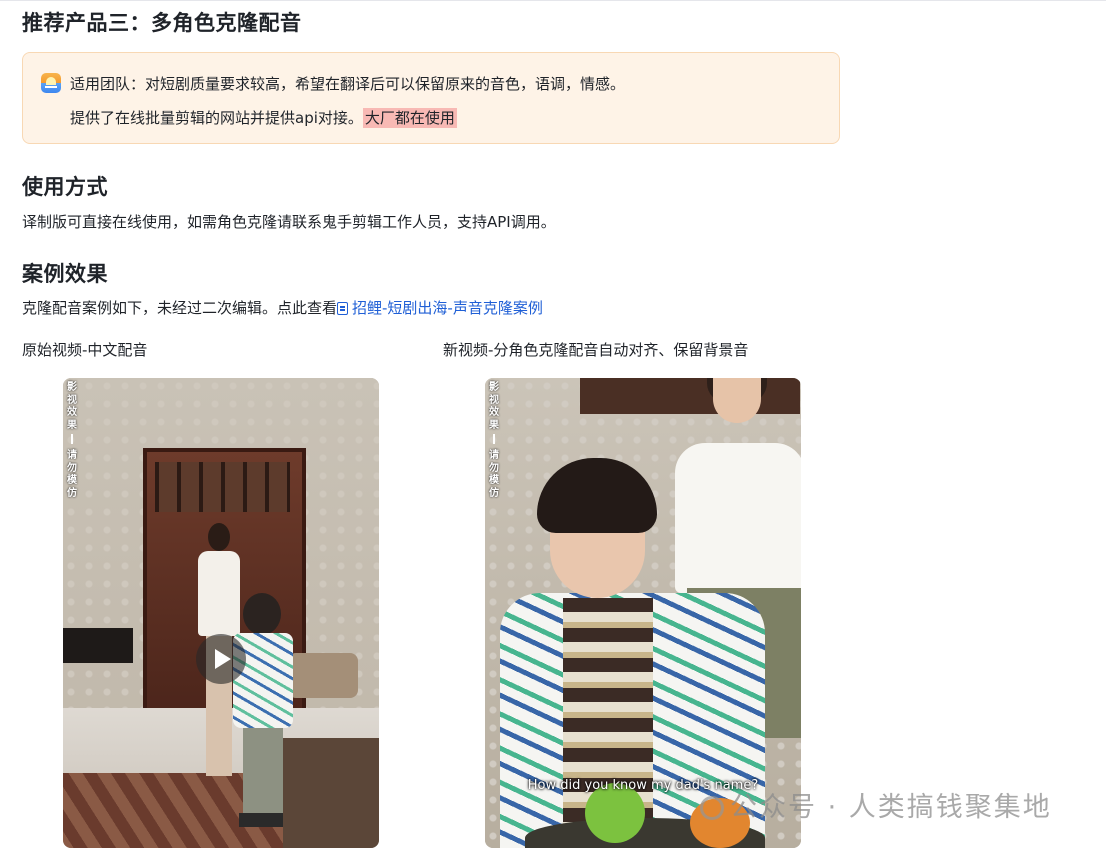 This screenshot has width=1106, height=848. Describe the element at coordinates (65, 187) in the screenshot. I see `usage-heading: 使用方式` at that location.